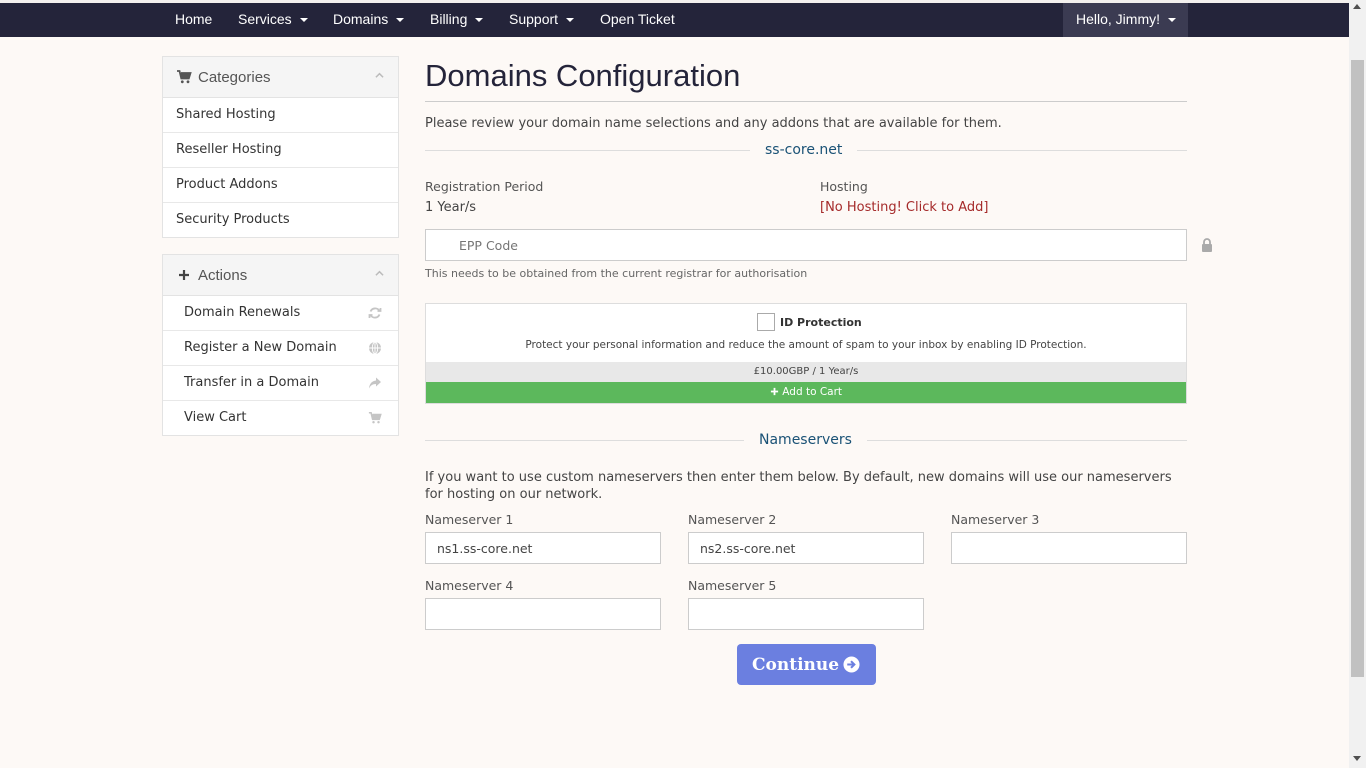  I want to click on refresh-icon, so click(375, 313).